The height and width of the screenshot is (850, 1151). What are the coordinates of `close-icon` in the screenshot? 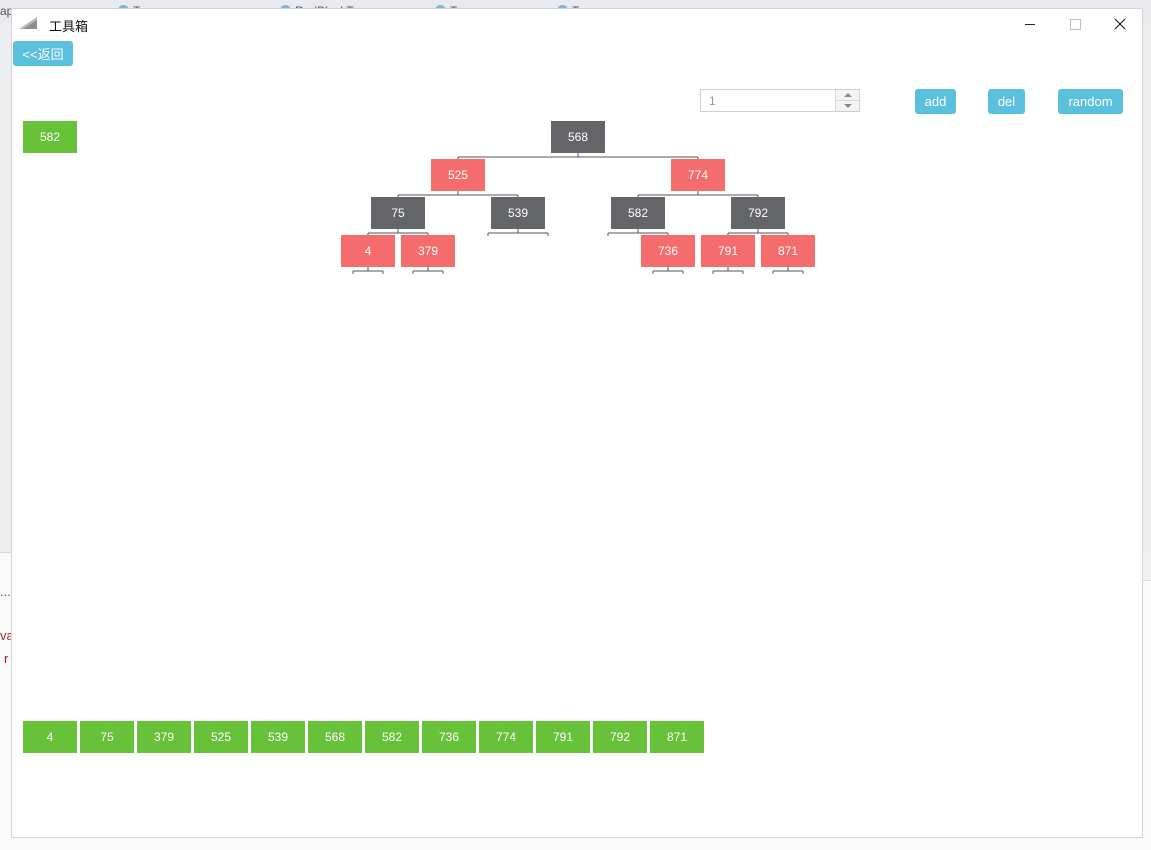 It's located at (1120, 24).